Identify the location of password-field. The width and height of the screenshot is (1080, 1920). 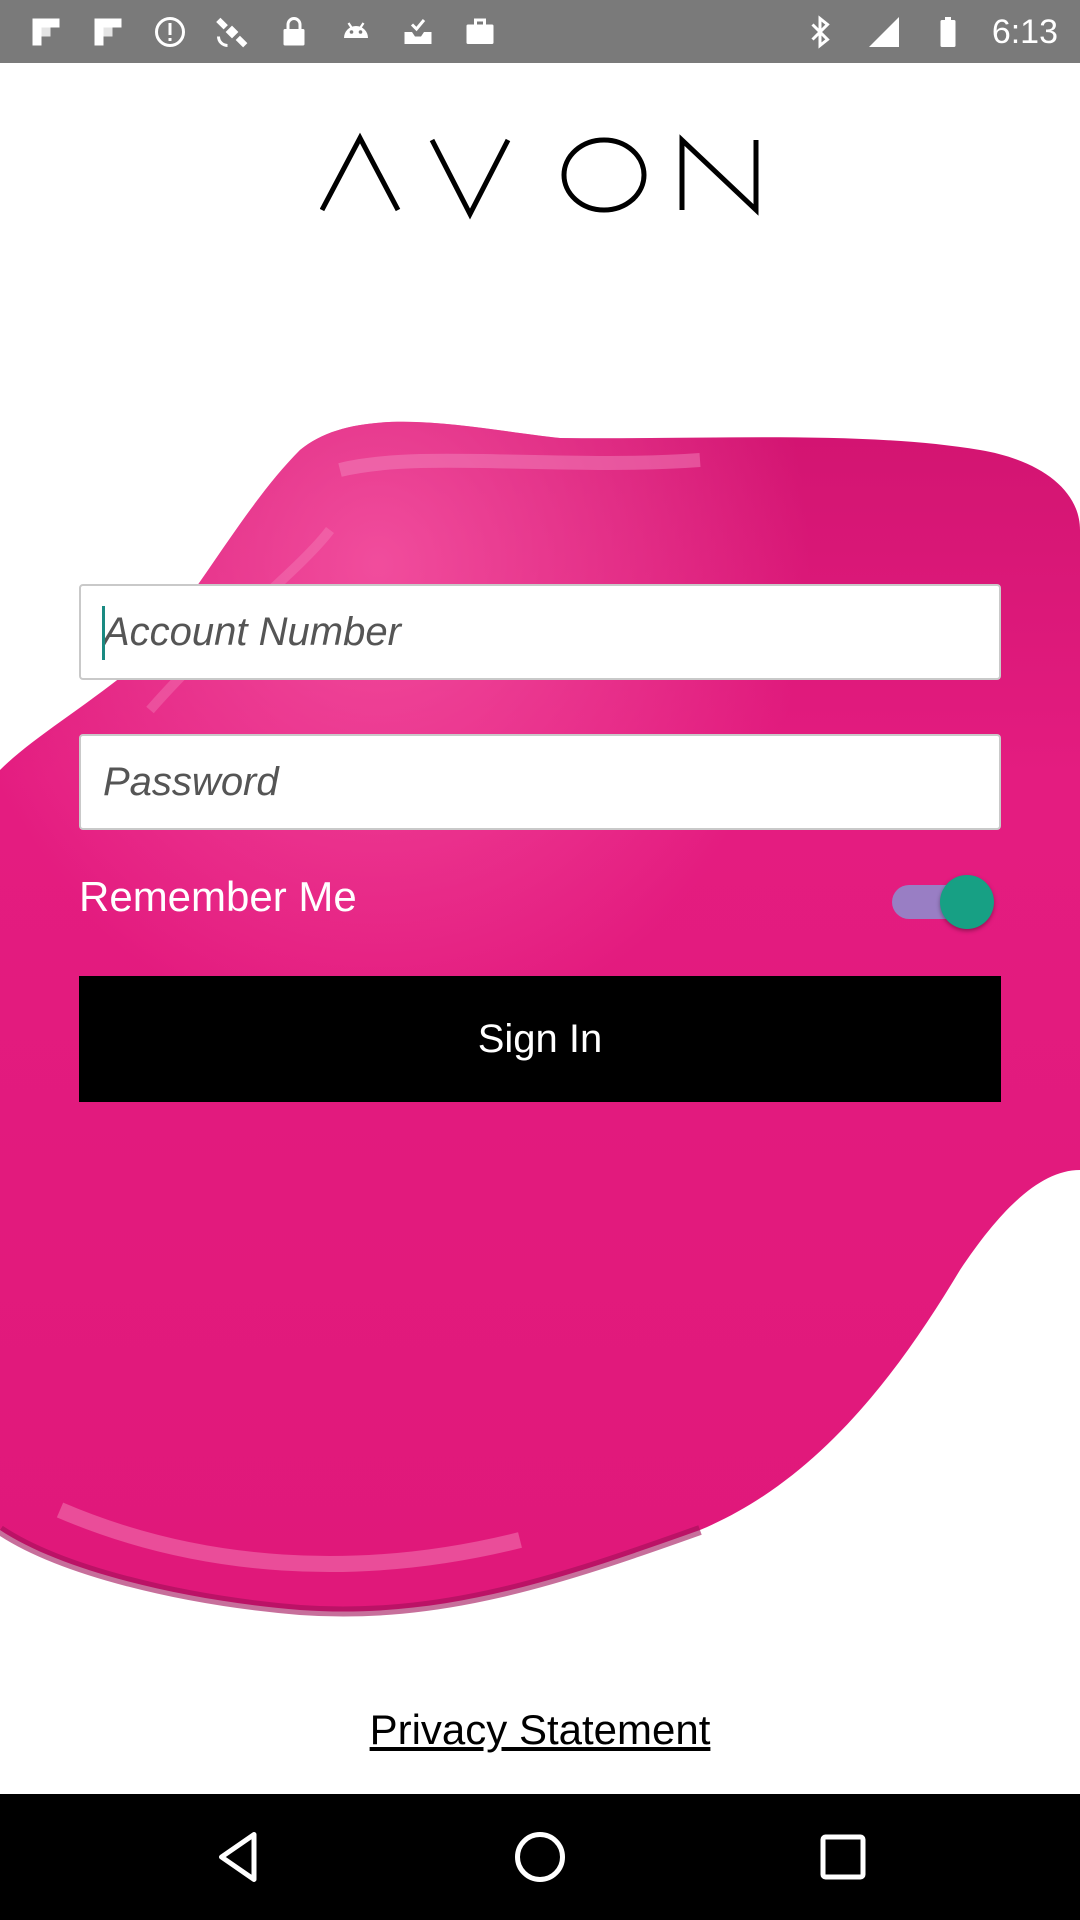
(540, 782).